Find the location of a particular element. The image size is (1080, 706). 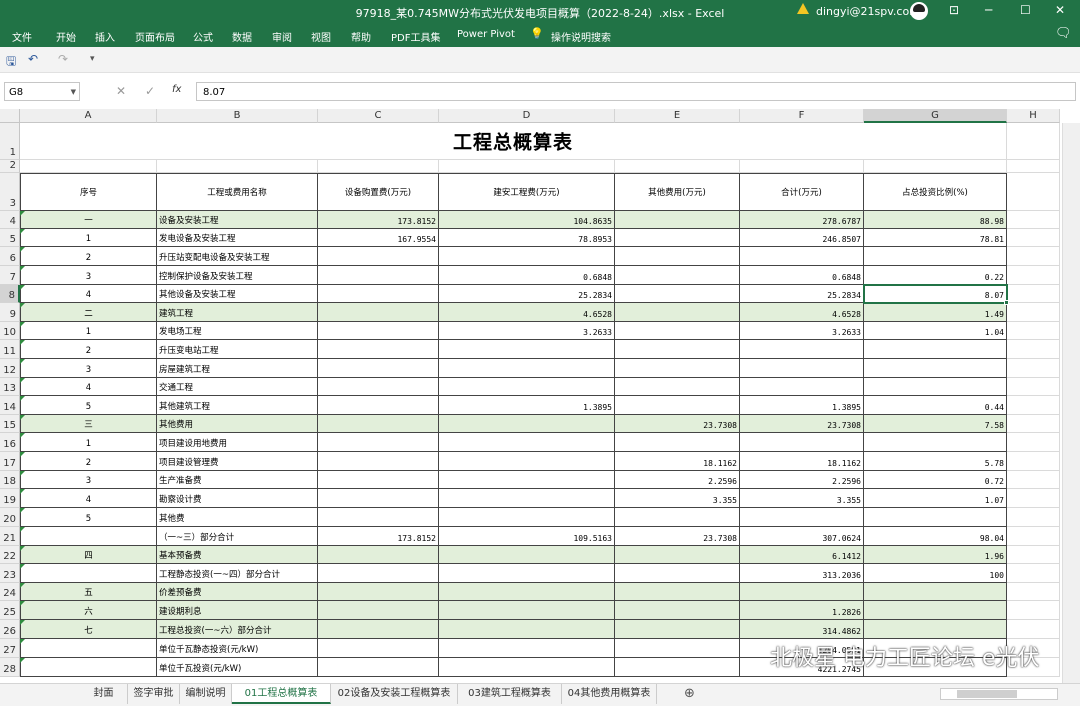

row-header-11: 11 is located at coordinates (10, 349).